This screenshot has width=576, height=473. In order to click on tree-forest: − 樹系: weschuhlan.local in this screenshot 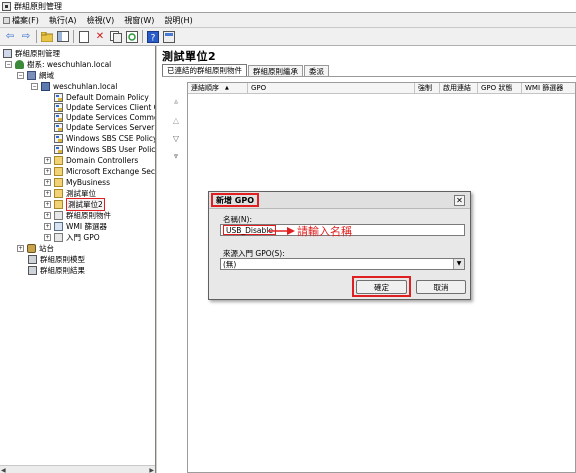, I will do `click(58, 64)`.